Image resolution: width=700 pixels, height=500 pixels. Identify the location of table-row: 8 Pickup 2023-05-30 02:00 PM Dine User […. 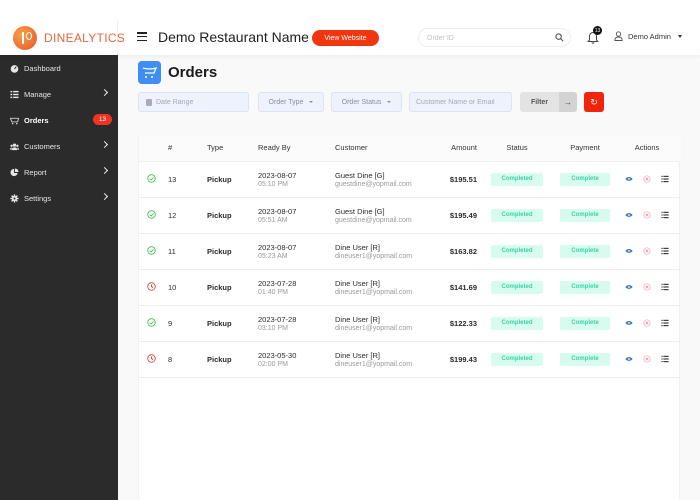
(410, 359).